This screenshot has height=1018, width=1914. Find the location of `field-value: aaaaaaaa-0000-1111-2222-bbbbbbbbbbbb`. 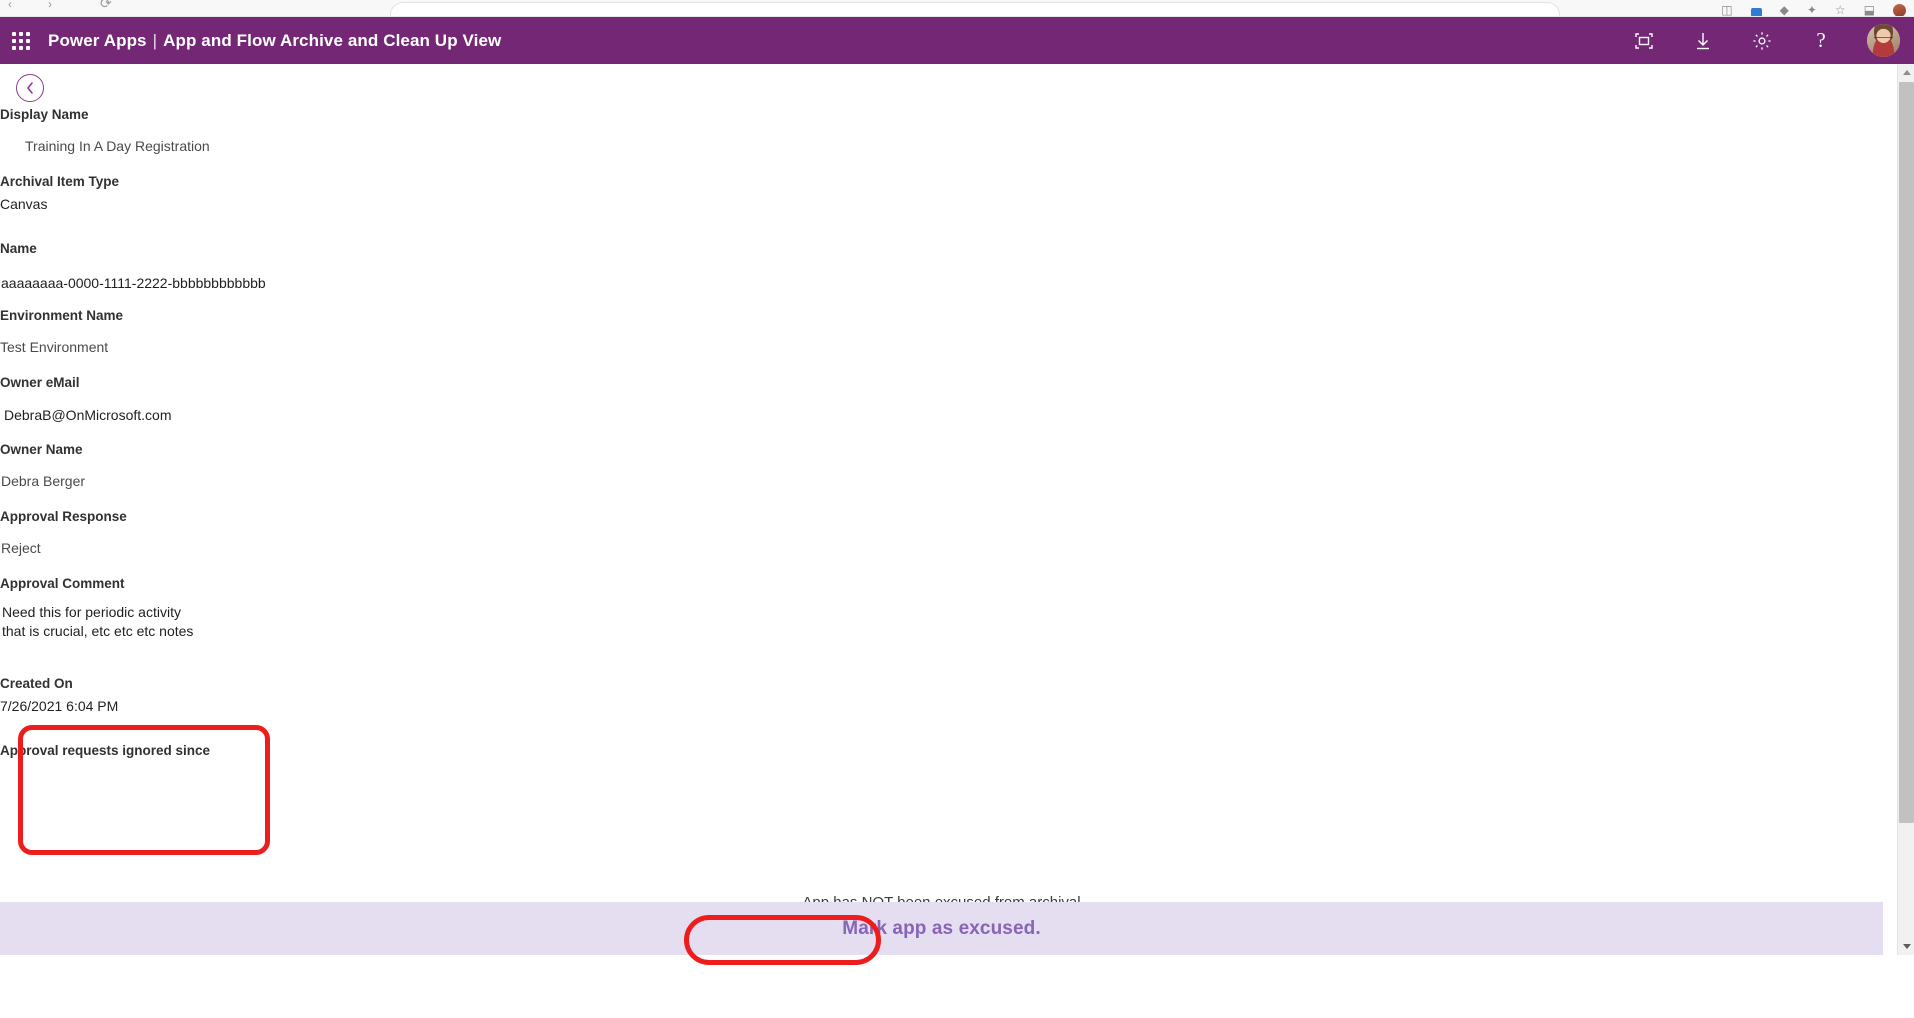

field-value: aaaaaaaa-0000-1111-2222-bbbbbbbbbbbb is located at coordinates (240, 283).